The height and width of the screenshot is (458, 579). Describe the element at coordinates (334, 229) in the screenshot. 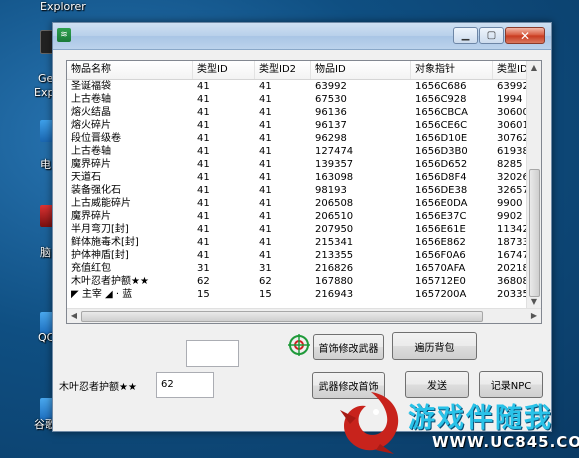

I see `item-id-cell: 207950` at that location.